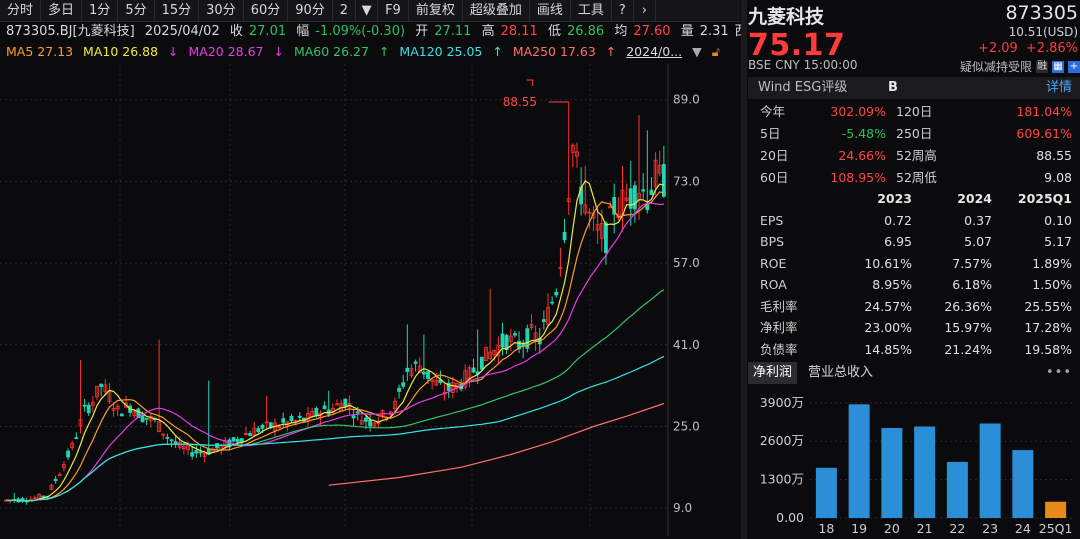 This screenshot has height=539, width=1080. I want to click on ma60-up-icon: ↑, so click(384, 51).